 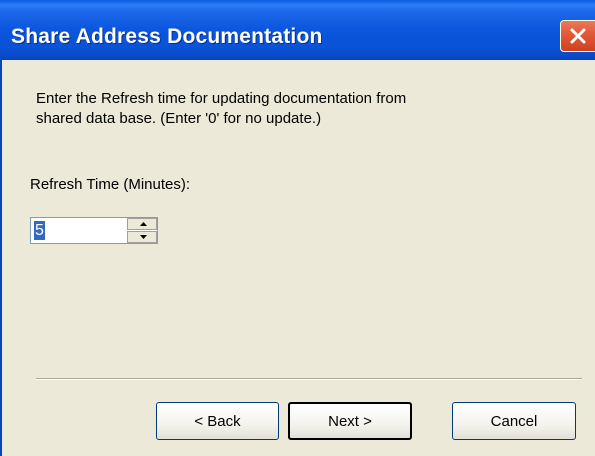 What do you see at coordinates (167, 36) in the screenshot?
I see `window-title: Share Address Documentation` at bounding box center [167, 36].